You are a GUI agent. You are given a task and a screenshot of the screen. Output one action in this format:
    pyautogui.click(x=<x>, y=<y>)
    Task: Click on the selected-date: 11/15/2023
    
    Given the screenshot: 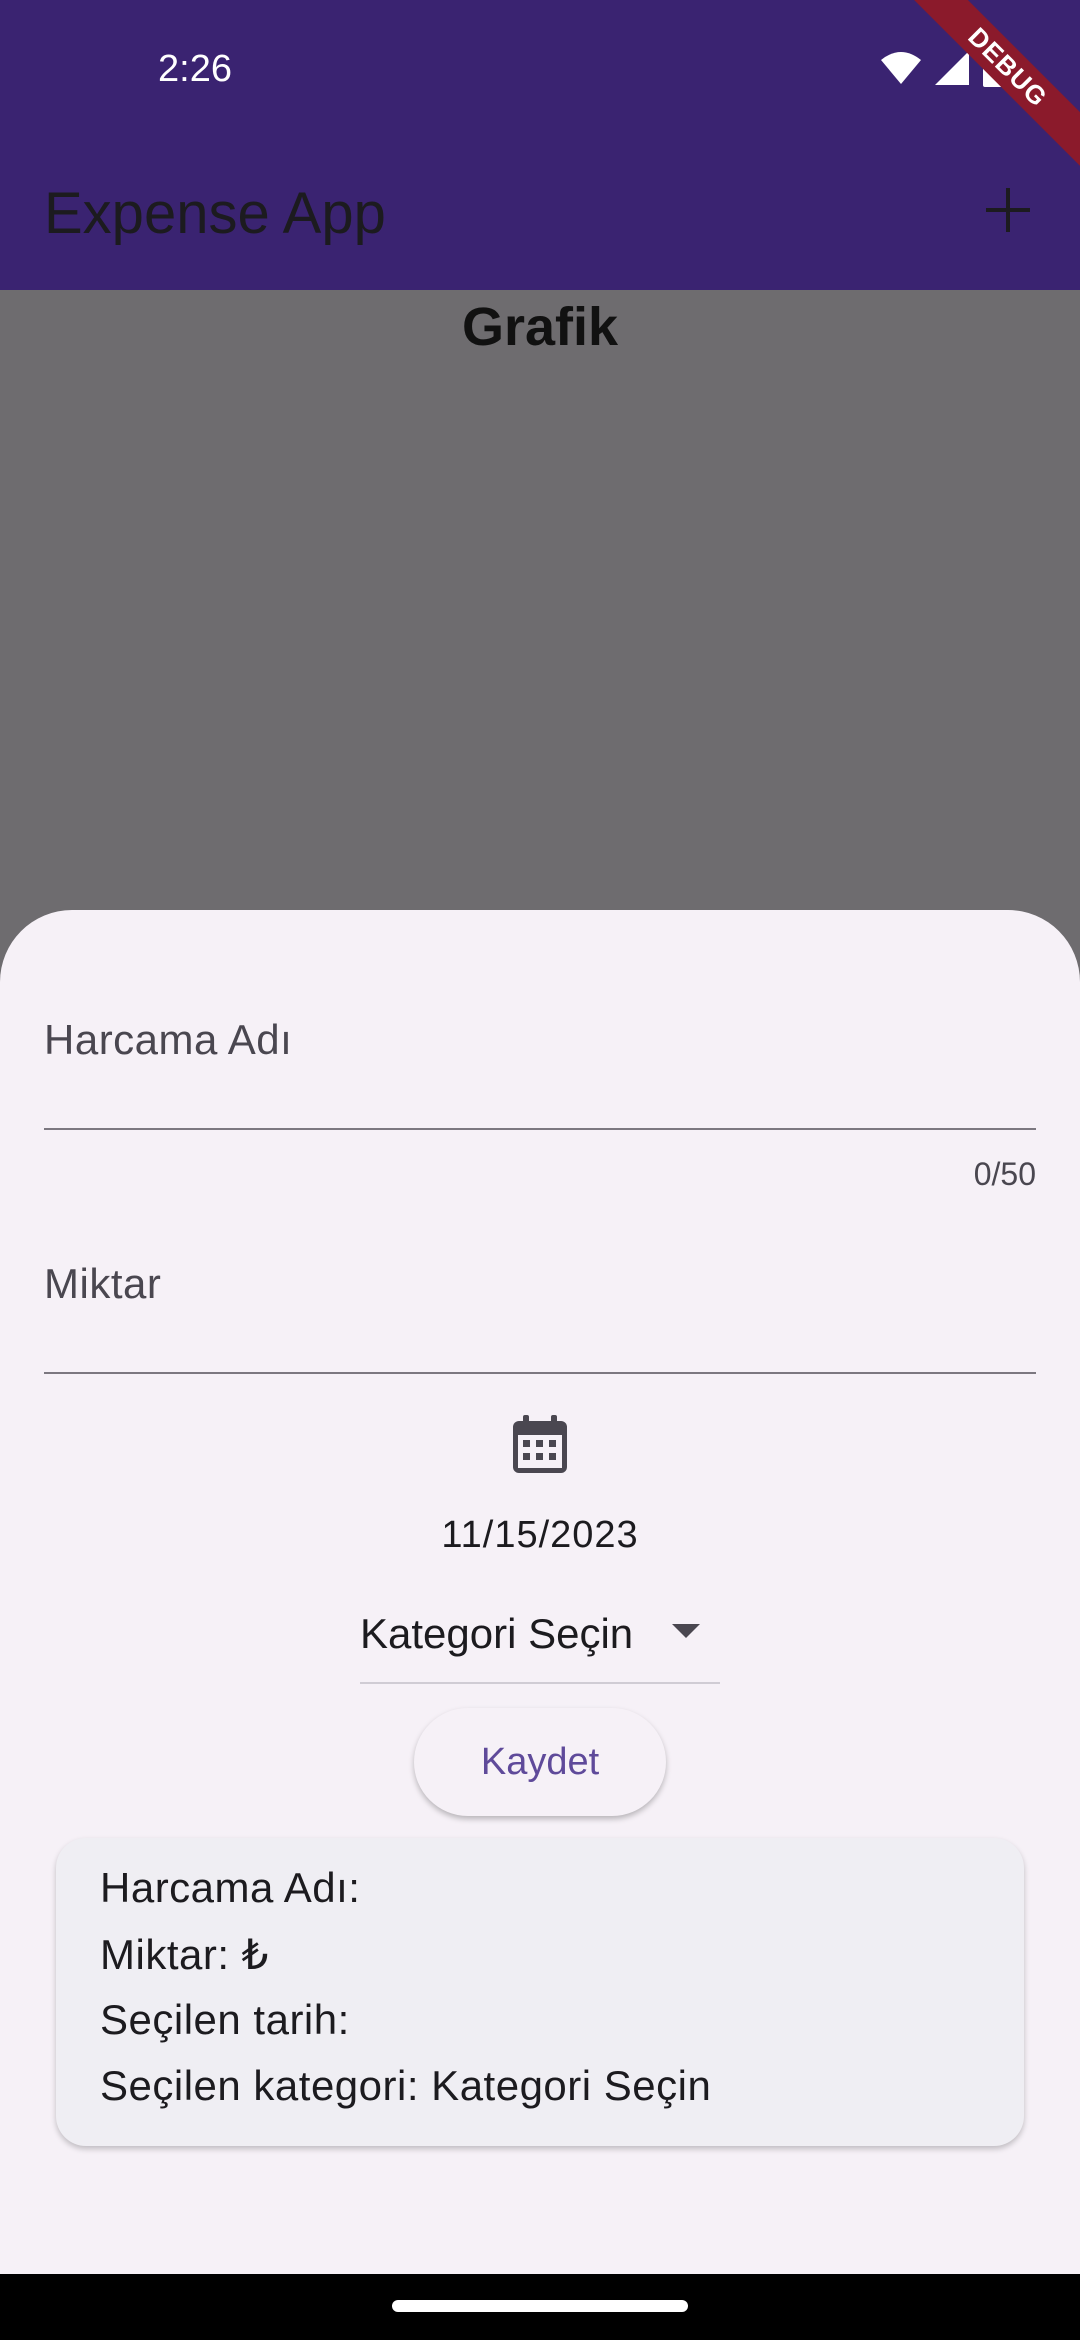 What is the action you would take?
    pyautogui.click(x=540, y=1535)
    